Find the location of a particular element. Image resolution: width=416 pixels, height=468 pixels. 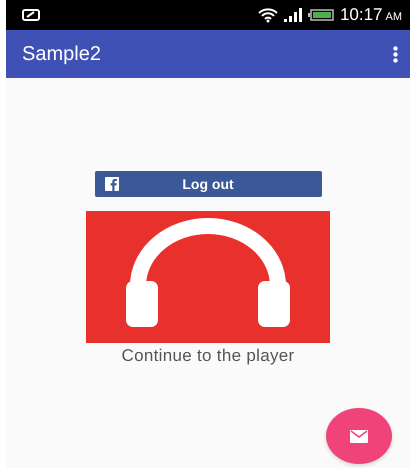

wifi-icon is located at coordinates (268, 15).